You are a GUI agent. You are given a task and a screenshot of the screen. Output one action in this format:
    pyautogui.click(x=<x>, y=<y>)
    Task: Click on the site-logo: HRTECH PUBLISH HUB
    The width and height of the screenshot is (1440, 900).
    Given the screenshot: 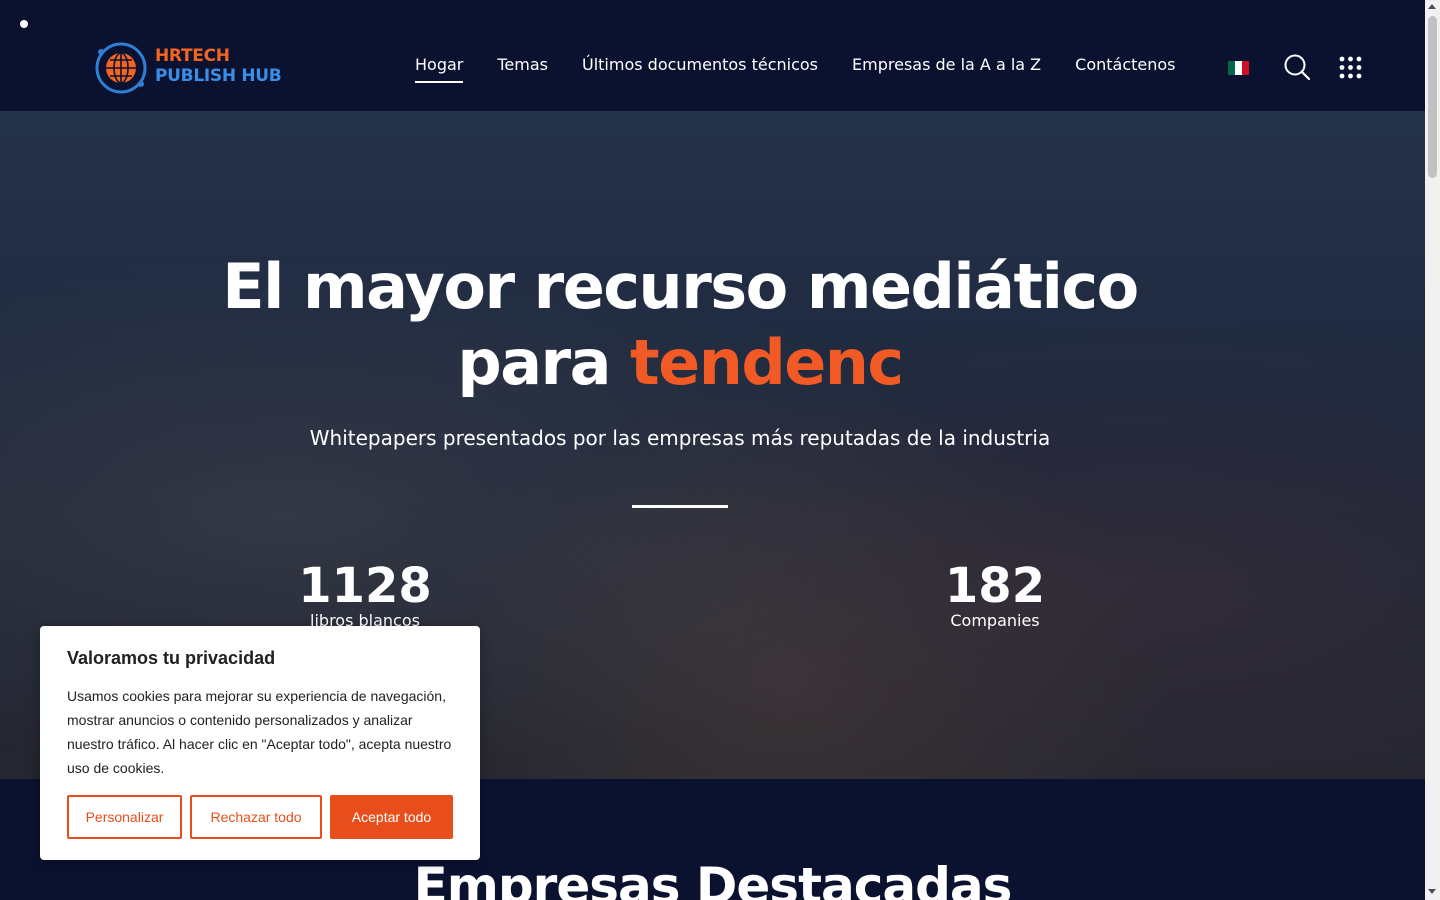 What is the action you would take?
    pyautogui.click(x=191, y=68)
    